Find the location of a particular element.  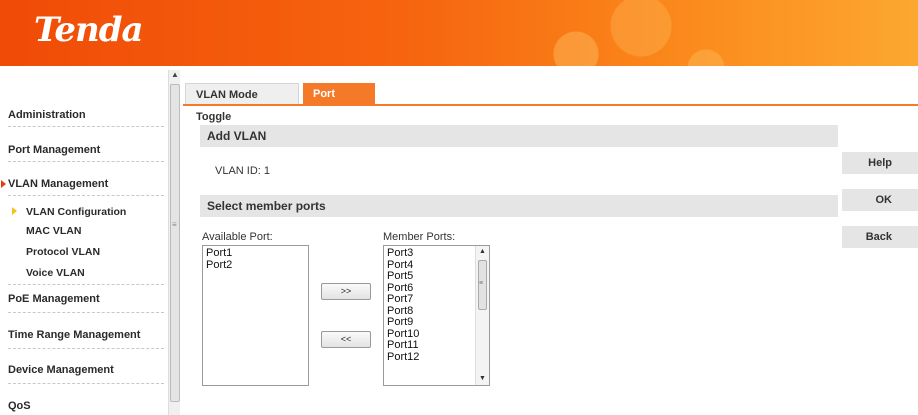

available-port-label: Available Port: is located at coordinates (237, 237).